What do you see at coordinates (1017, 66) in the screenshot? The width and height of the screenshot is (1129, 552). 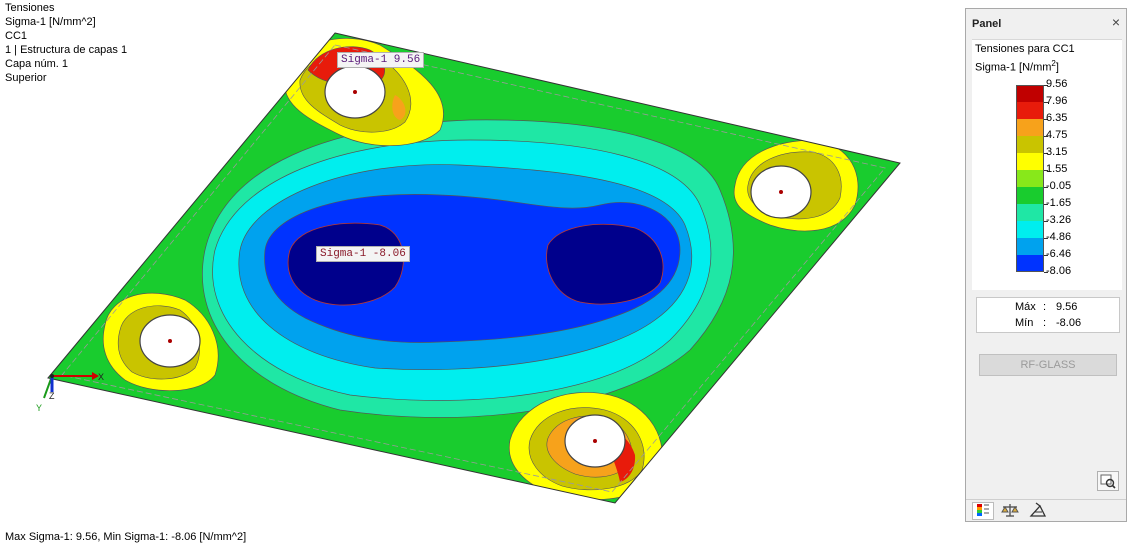 I see `panel-unit: Sigma-1 [N/mm2]` at bounding box center [1017, 66].